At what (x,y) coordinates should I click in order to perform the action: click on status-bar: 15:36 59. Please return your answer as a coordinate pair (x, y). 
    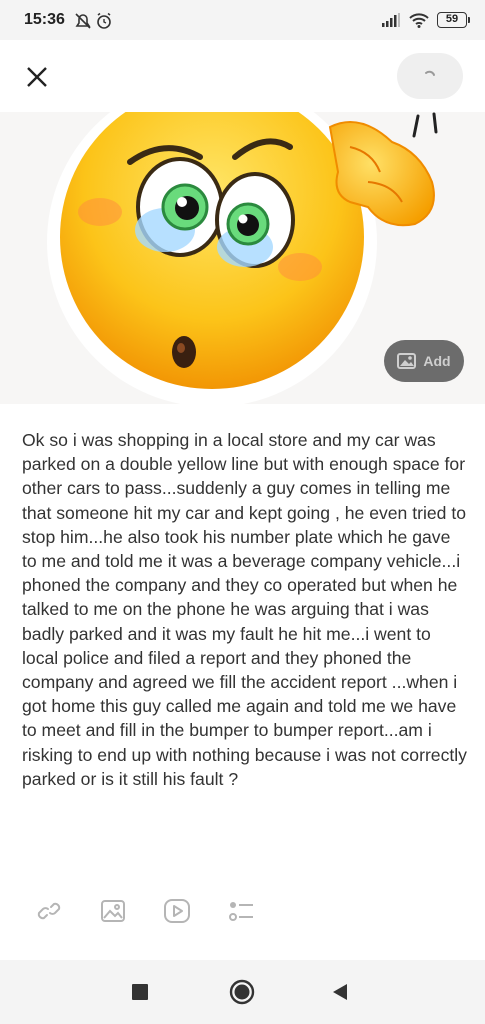
    Looking at the image, I should click on (242, 20).